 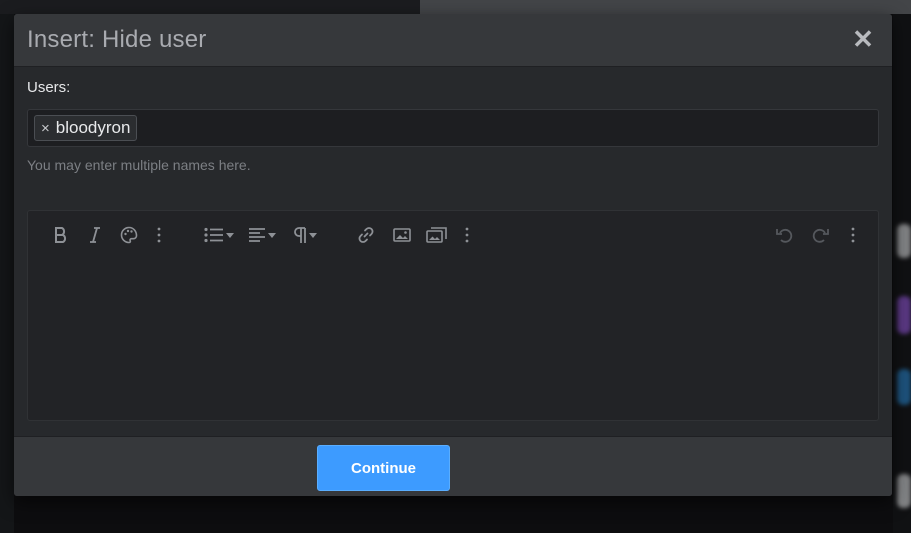 I want to click on insert-media-button, so click(x=437, y=235).